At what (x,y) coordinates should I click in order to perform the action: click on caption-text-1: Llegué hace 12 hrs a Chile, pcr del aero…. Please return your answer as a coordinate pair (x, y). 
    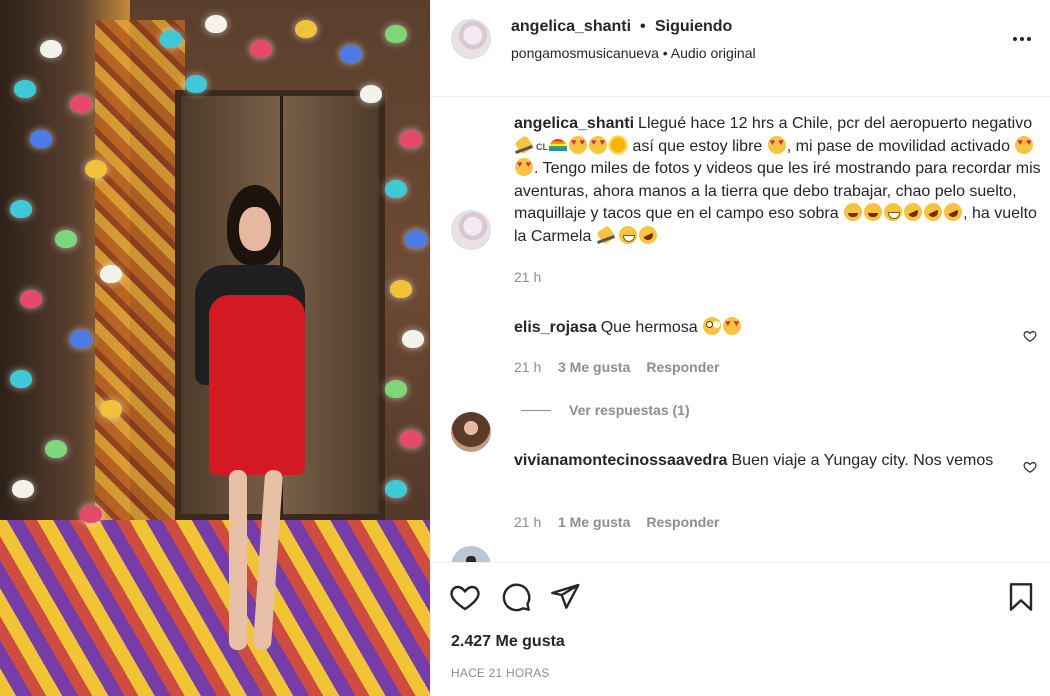
    Looking at the image, I should click on (835, 123).